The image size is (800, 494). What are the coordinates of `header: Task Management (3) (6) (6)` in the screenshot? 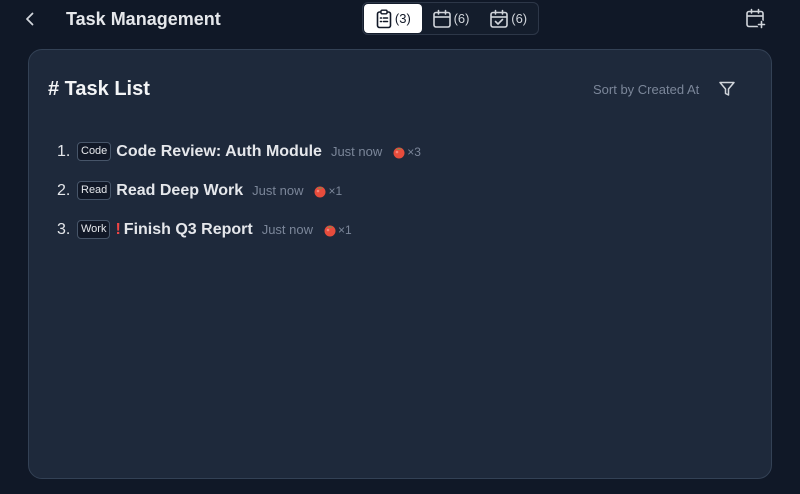 It's located at (400, 20).